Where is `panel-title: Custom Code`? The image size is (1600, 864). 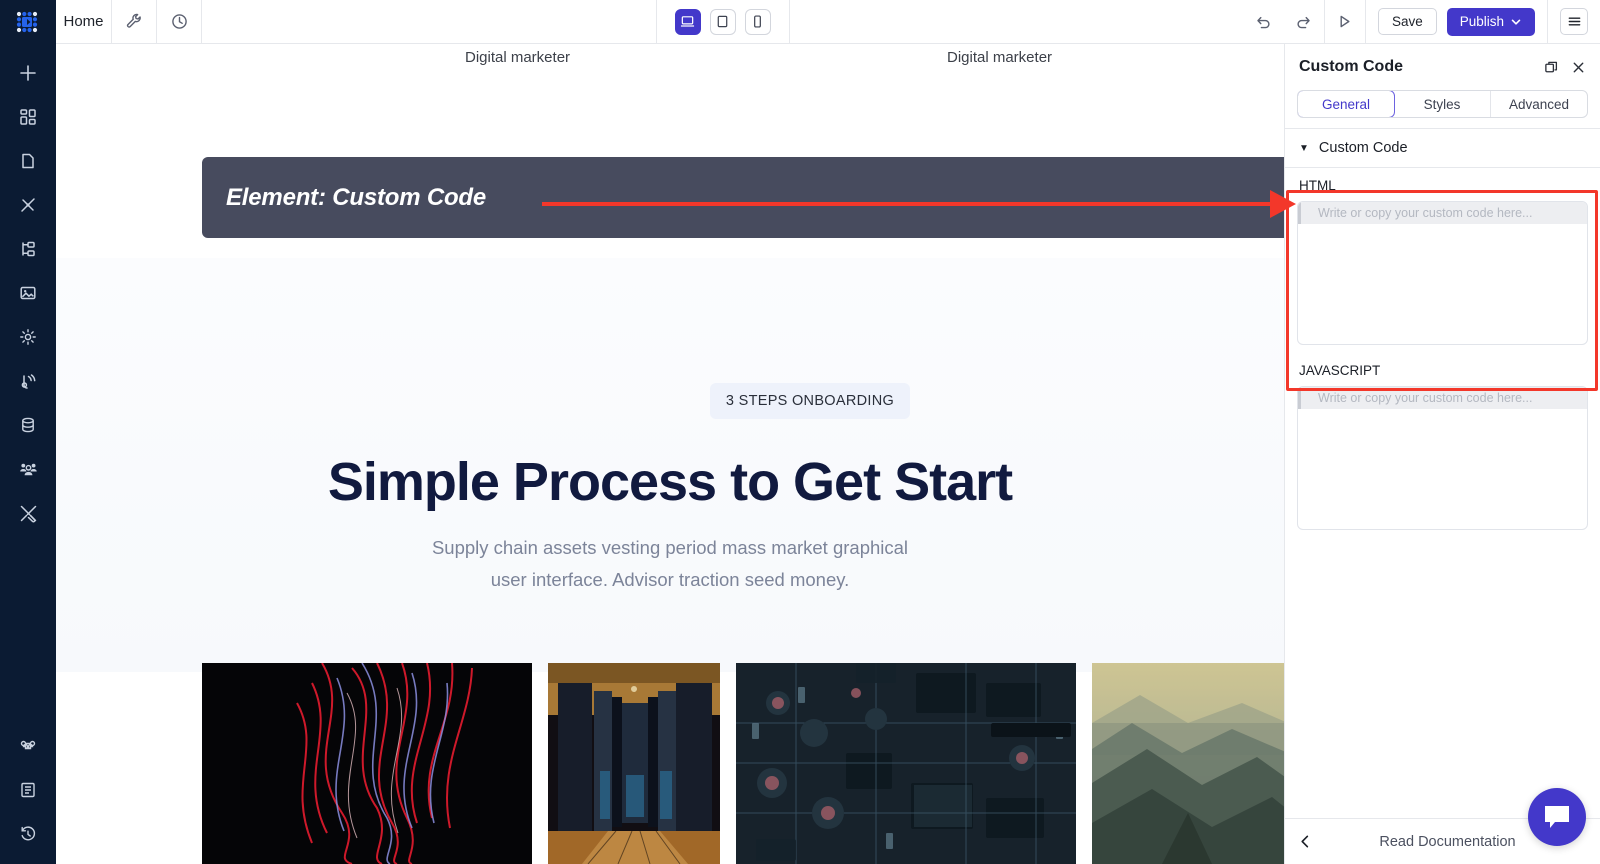
panel-title: Custom Code is located at coordinates (1351, 66).